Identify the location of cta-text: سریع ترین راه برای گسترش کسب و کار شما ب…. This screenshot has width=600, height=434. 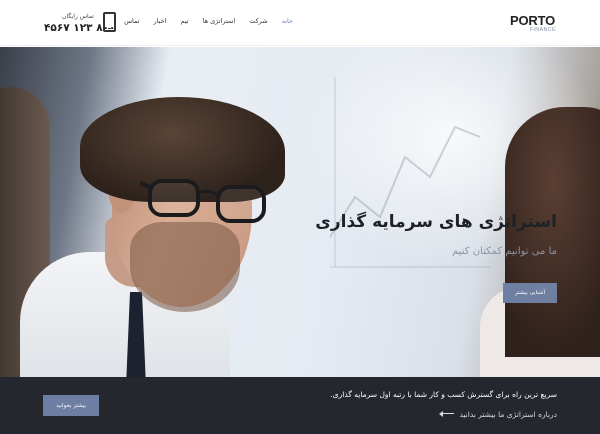
(443, 394).